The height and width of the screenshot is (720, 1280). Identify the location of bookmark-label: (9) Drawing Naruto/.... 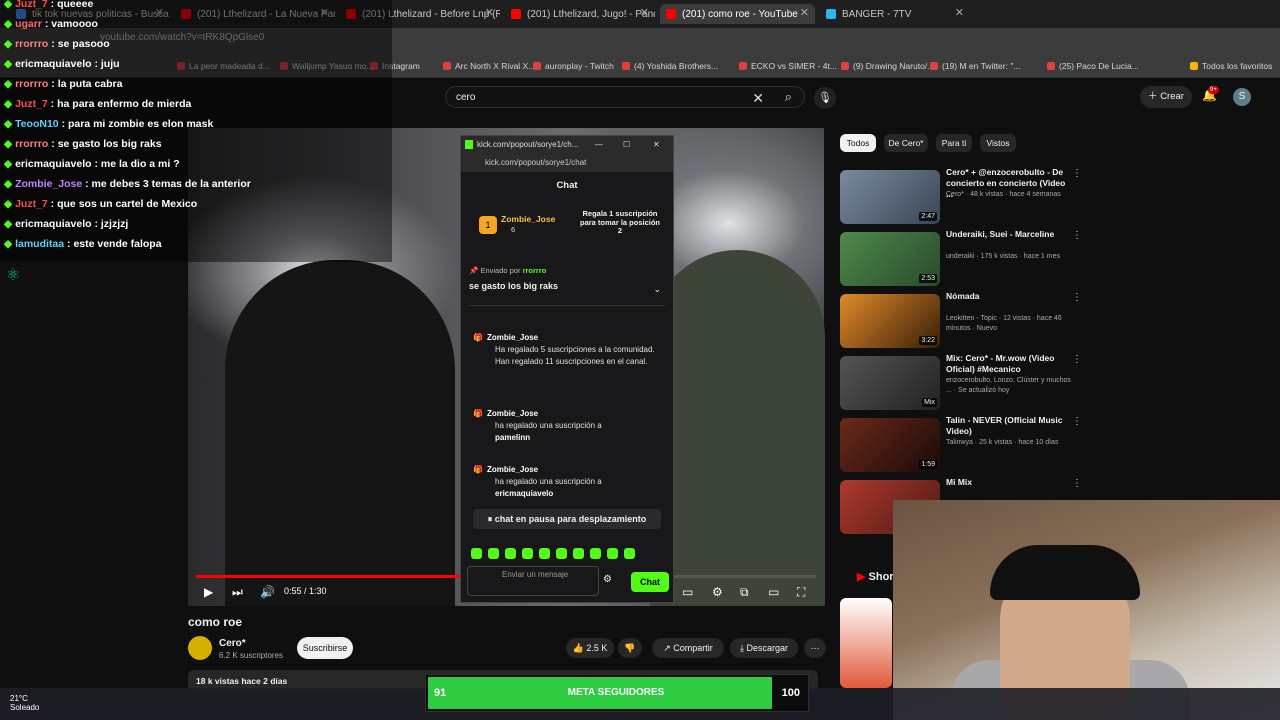
(894, 66).